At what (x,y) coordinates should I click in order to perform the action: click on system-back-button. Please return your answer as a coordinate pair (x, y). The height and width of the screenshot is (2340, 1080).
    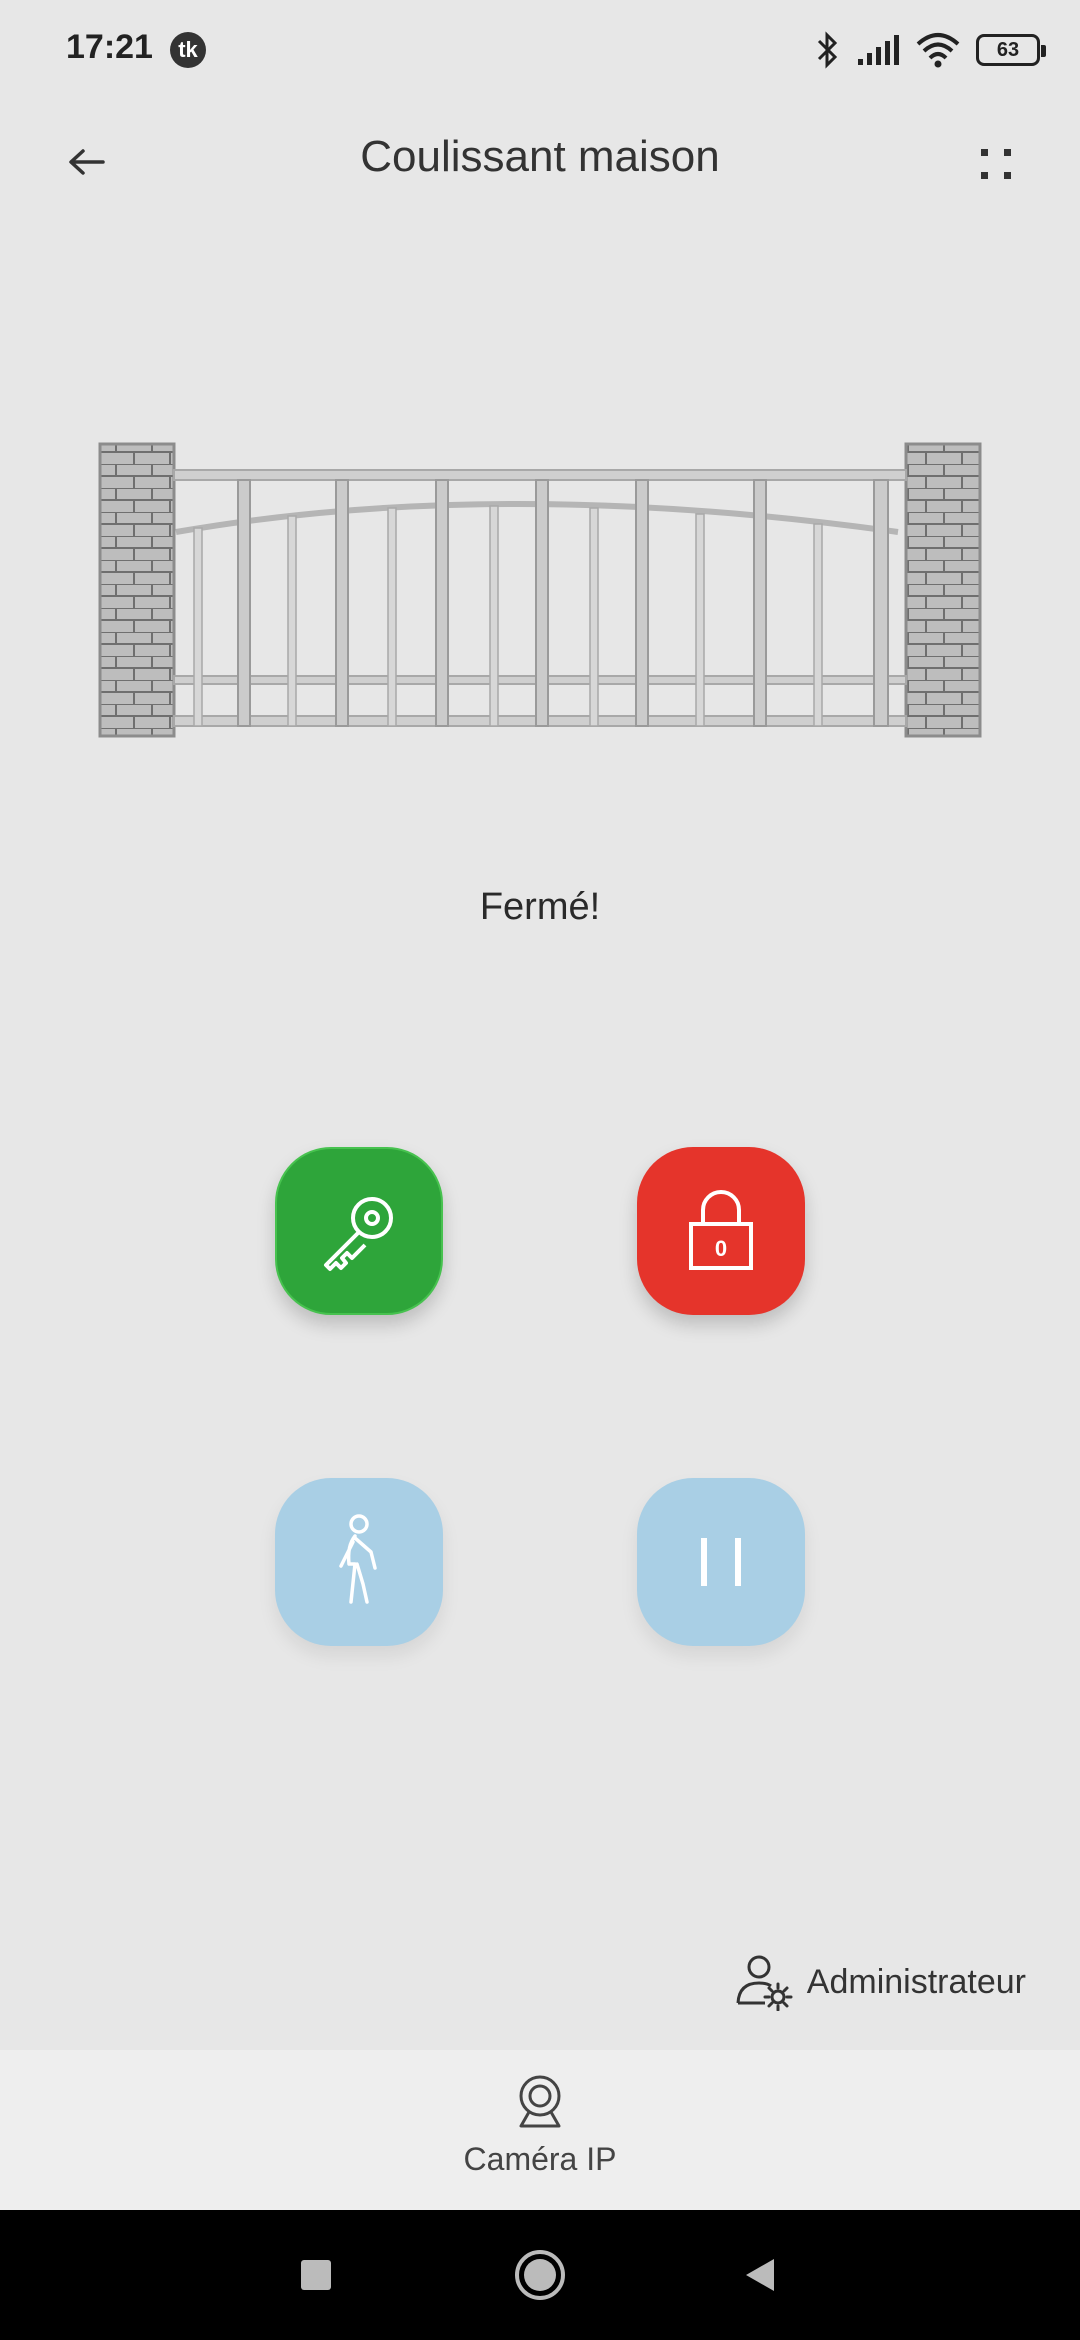
    Looking at the image, I should click on (760, 2275).